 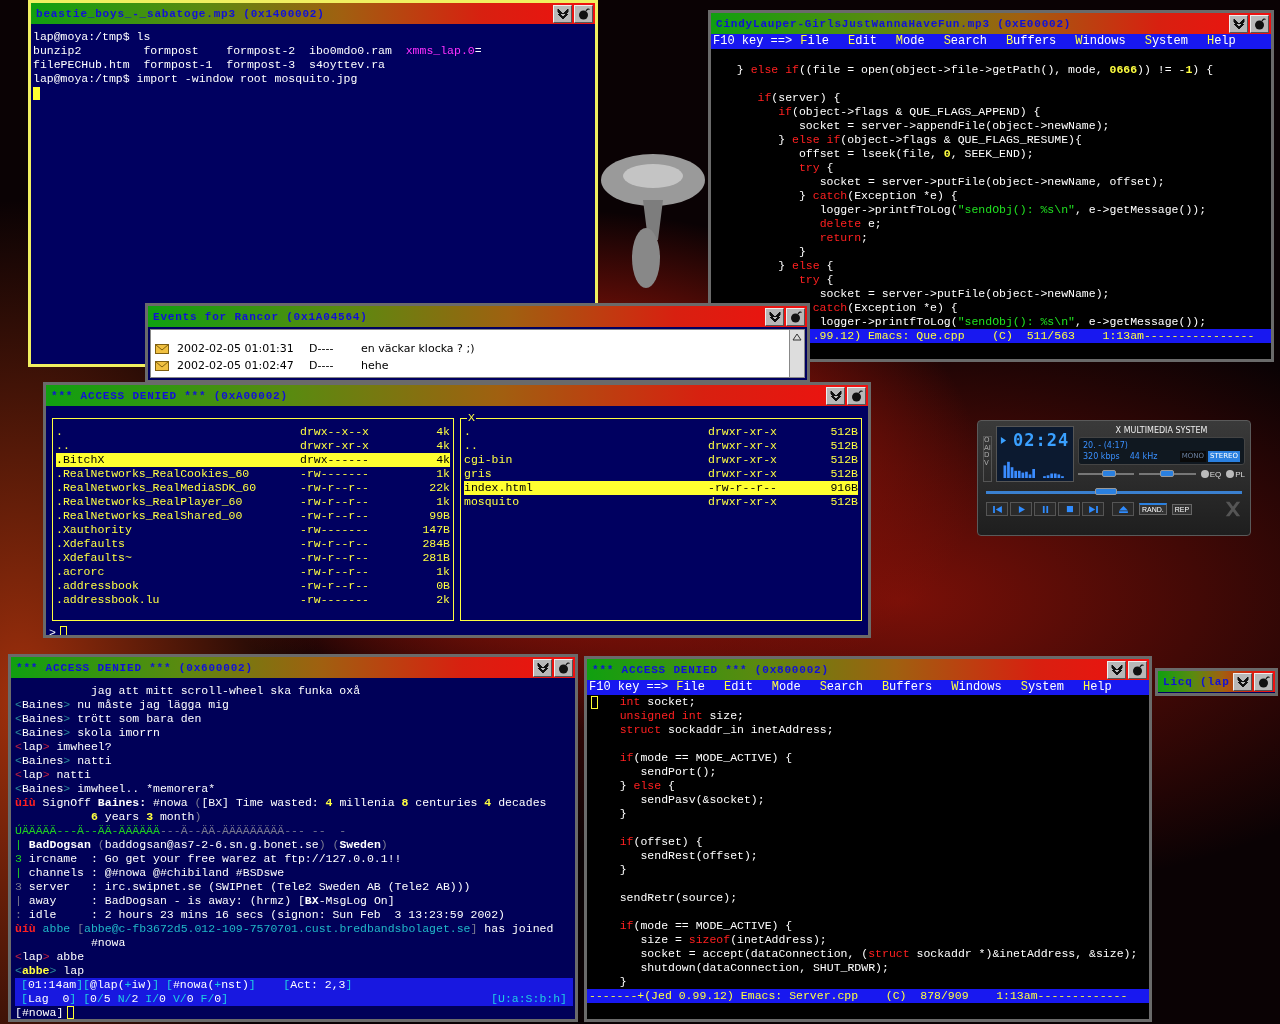 I want to click on event-date: 2002-02-05 01:02:47, so click(x=236, y=365).